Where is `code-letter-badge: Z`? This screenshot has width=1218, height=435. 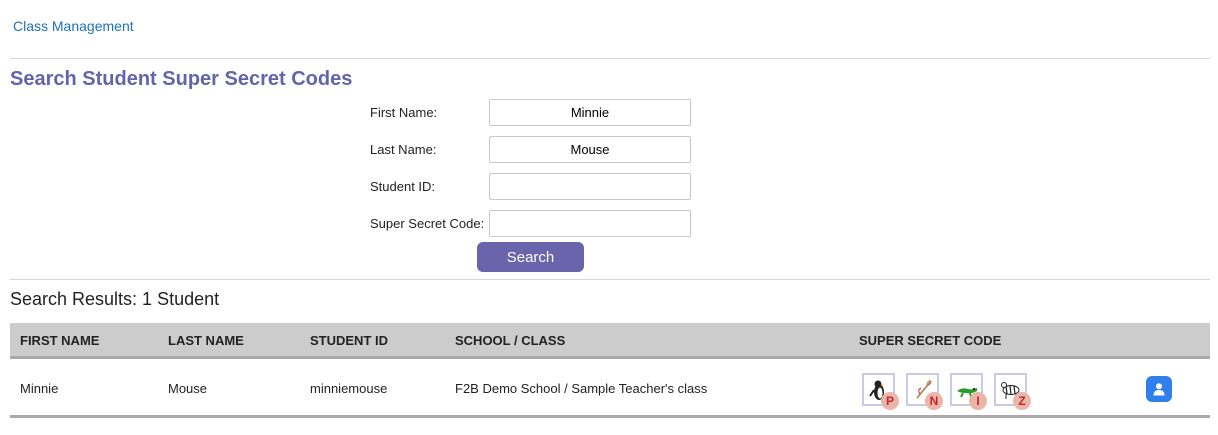
code-letter-badge: Z is located at coordinates (1022, 401).